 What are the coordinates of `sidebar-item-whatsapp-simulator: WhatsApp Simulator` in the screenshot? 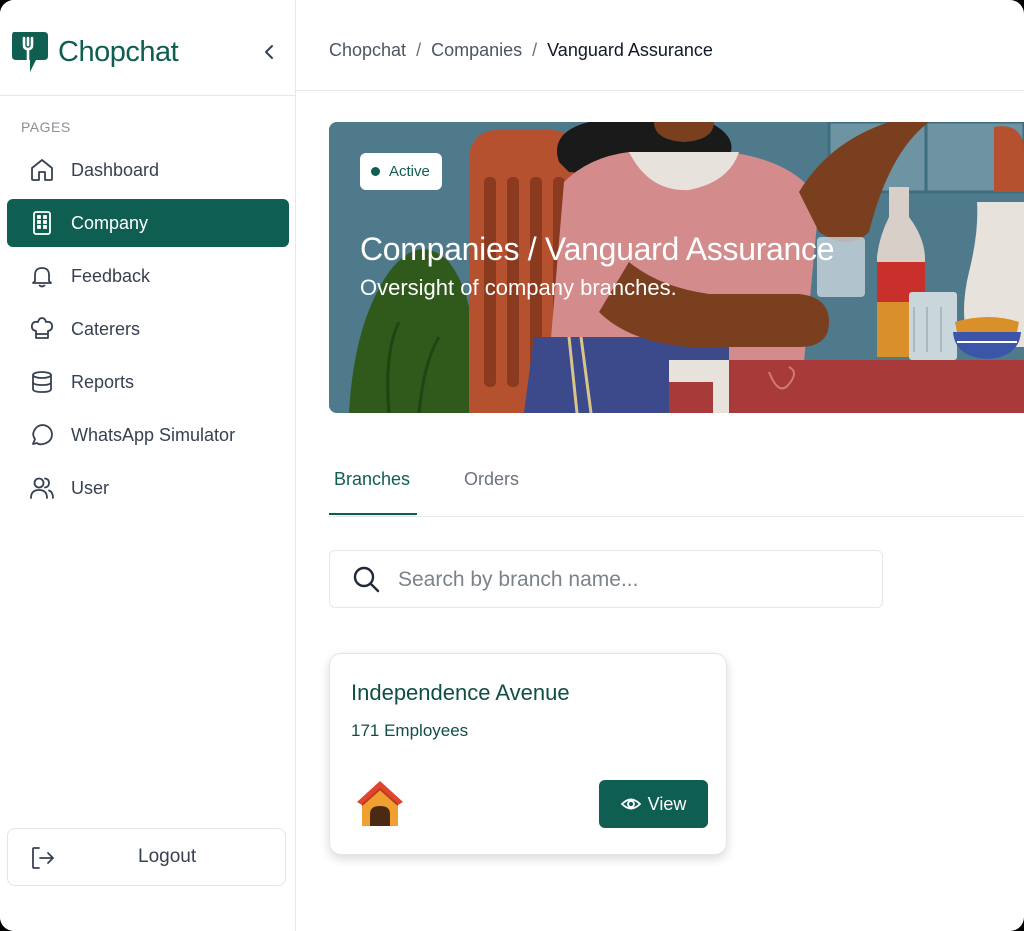 It's located at (148, 435).